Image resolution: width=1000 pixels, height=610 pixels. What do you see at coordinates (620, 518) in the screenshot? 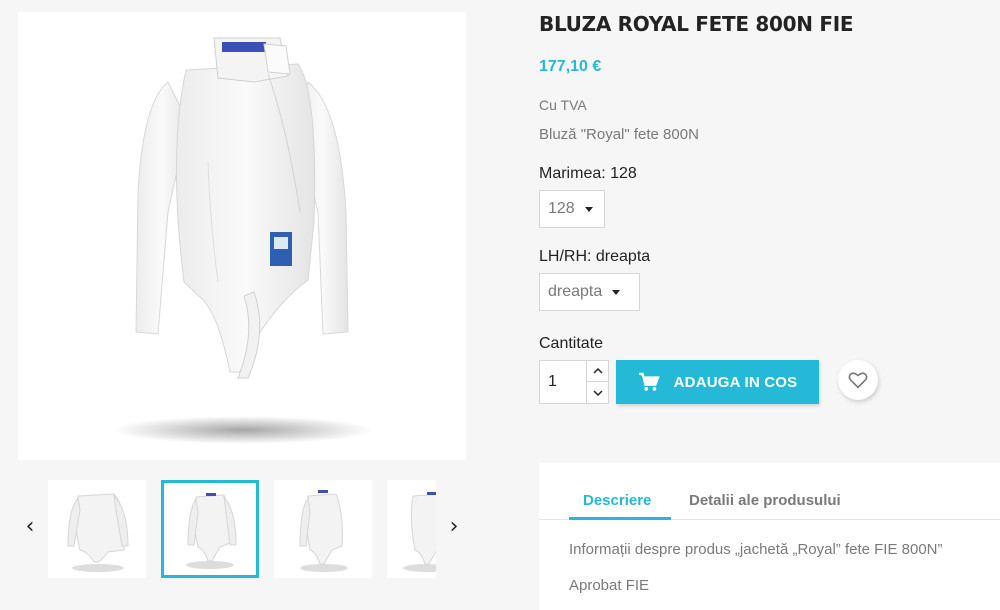
I see `active-tab-indicator` at bounding box center [620, 518].